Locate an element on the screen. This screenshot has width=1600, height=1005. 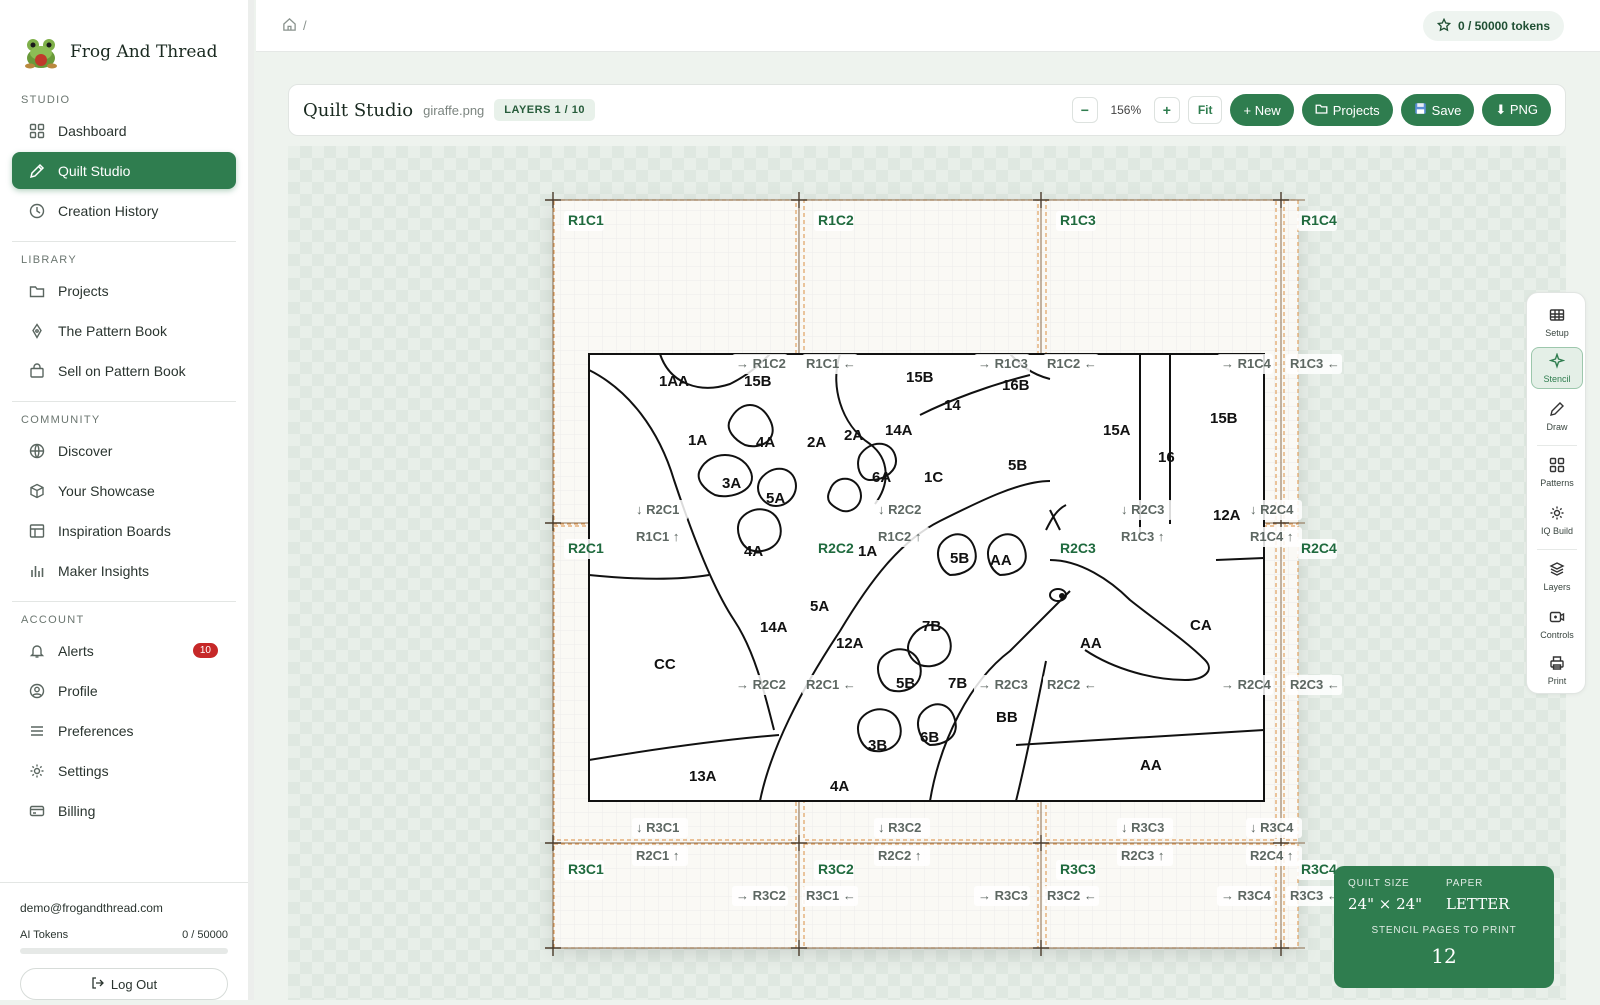
sidebar-item-creation-history: Creation History is located at coordinates (124, 210).